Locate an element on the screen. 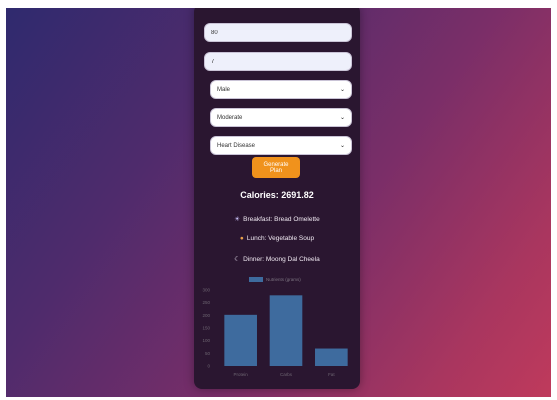 Image resolution: width=557 pixels, height=400 pixels. nutrients-bar-chart: 0 50 100 150 200 250 300 Protein Carbs Fat is located at coordinates (275, 332).